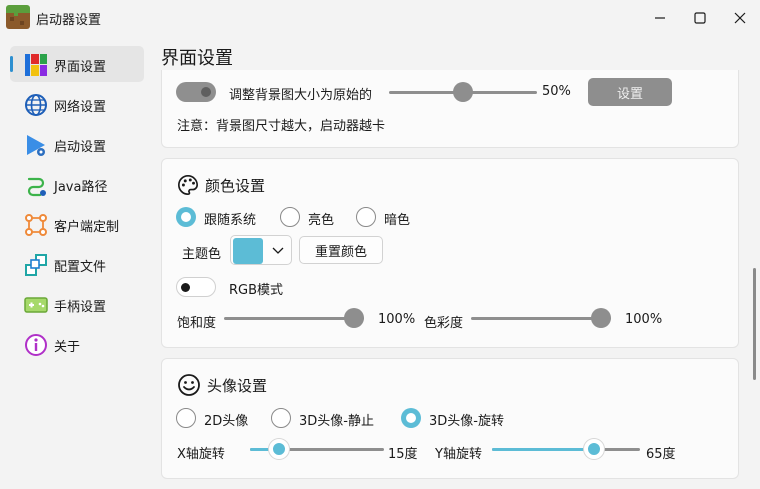  I want to click on background-resize-slider, so click(463, 92).